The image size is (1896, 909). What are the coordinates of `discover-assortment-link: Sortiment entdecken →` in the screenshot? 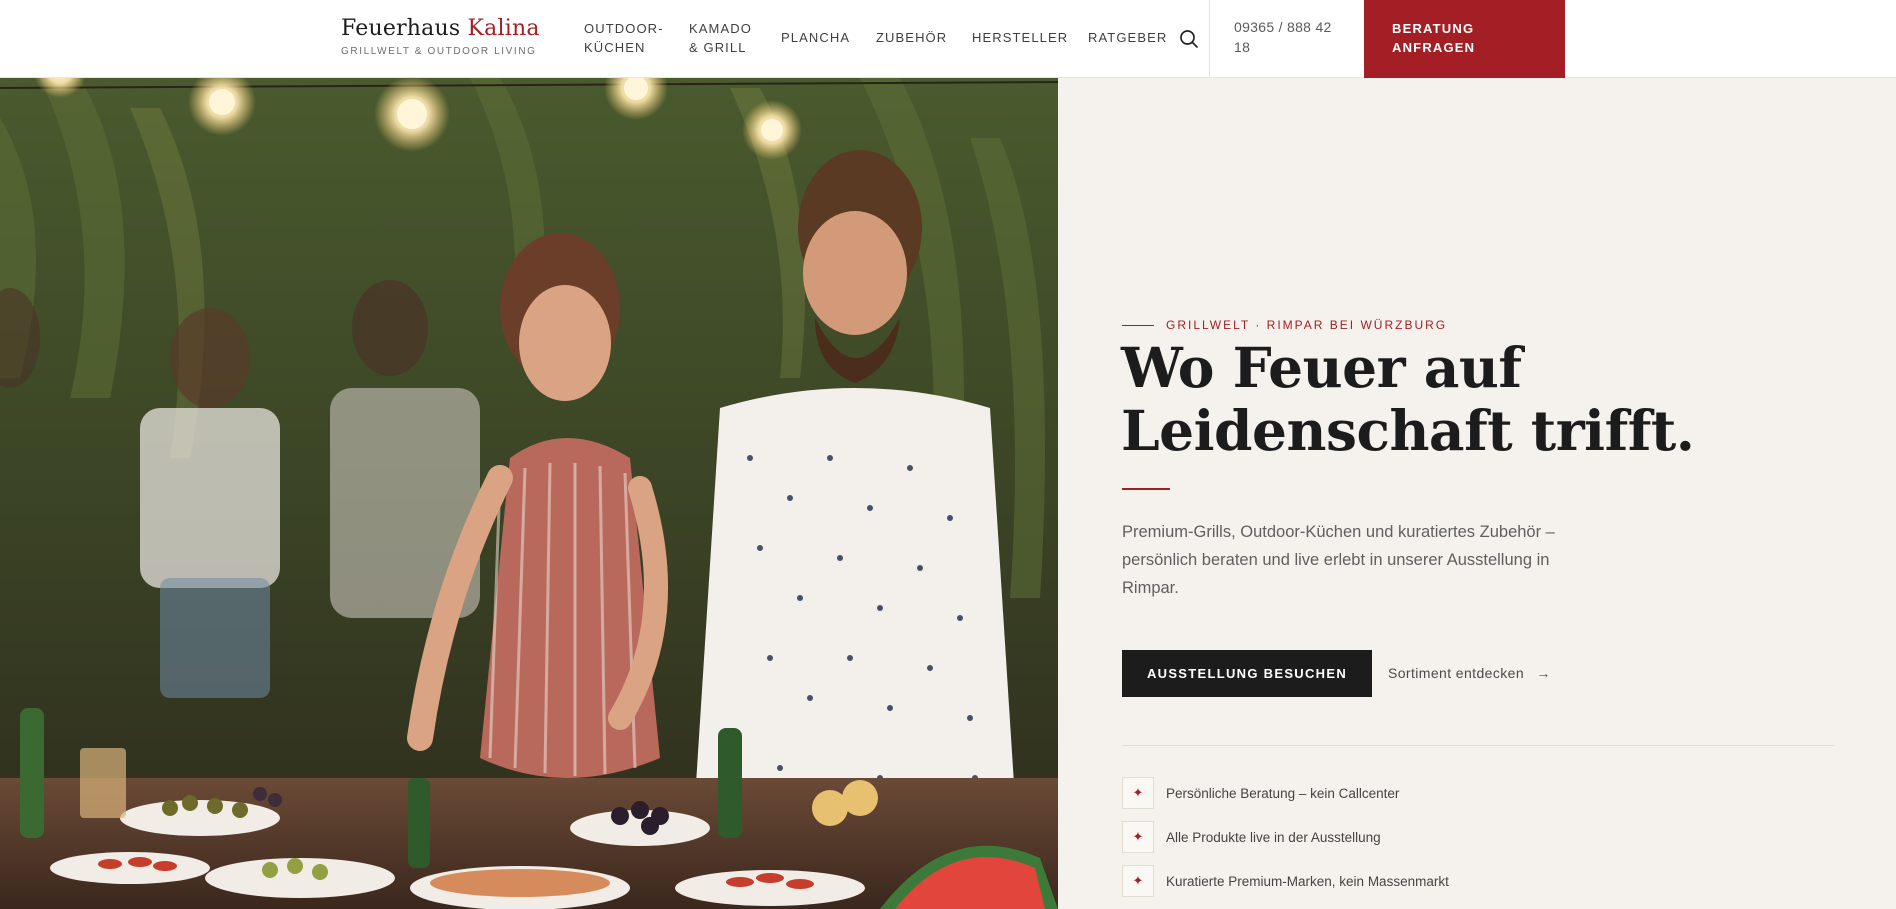 It's located at (1469, 673).